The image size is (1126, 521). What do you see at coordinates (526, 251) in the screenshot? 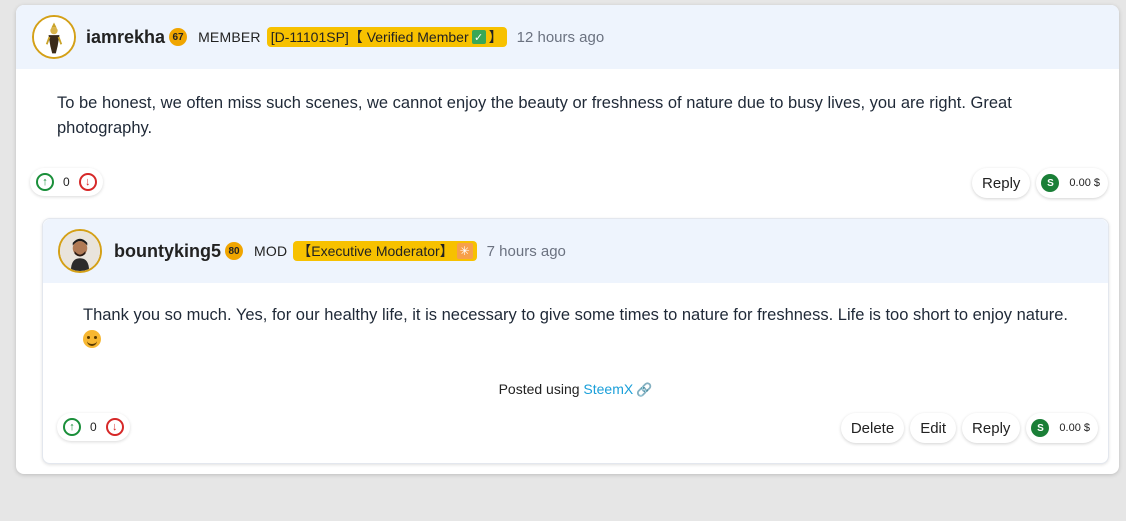
I see `timestamp: 7 hours ago` at bounding box center [526, 251].